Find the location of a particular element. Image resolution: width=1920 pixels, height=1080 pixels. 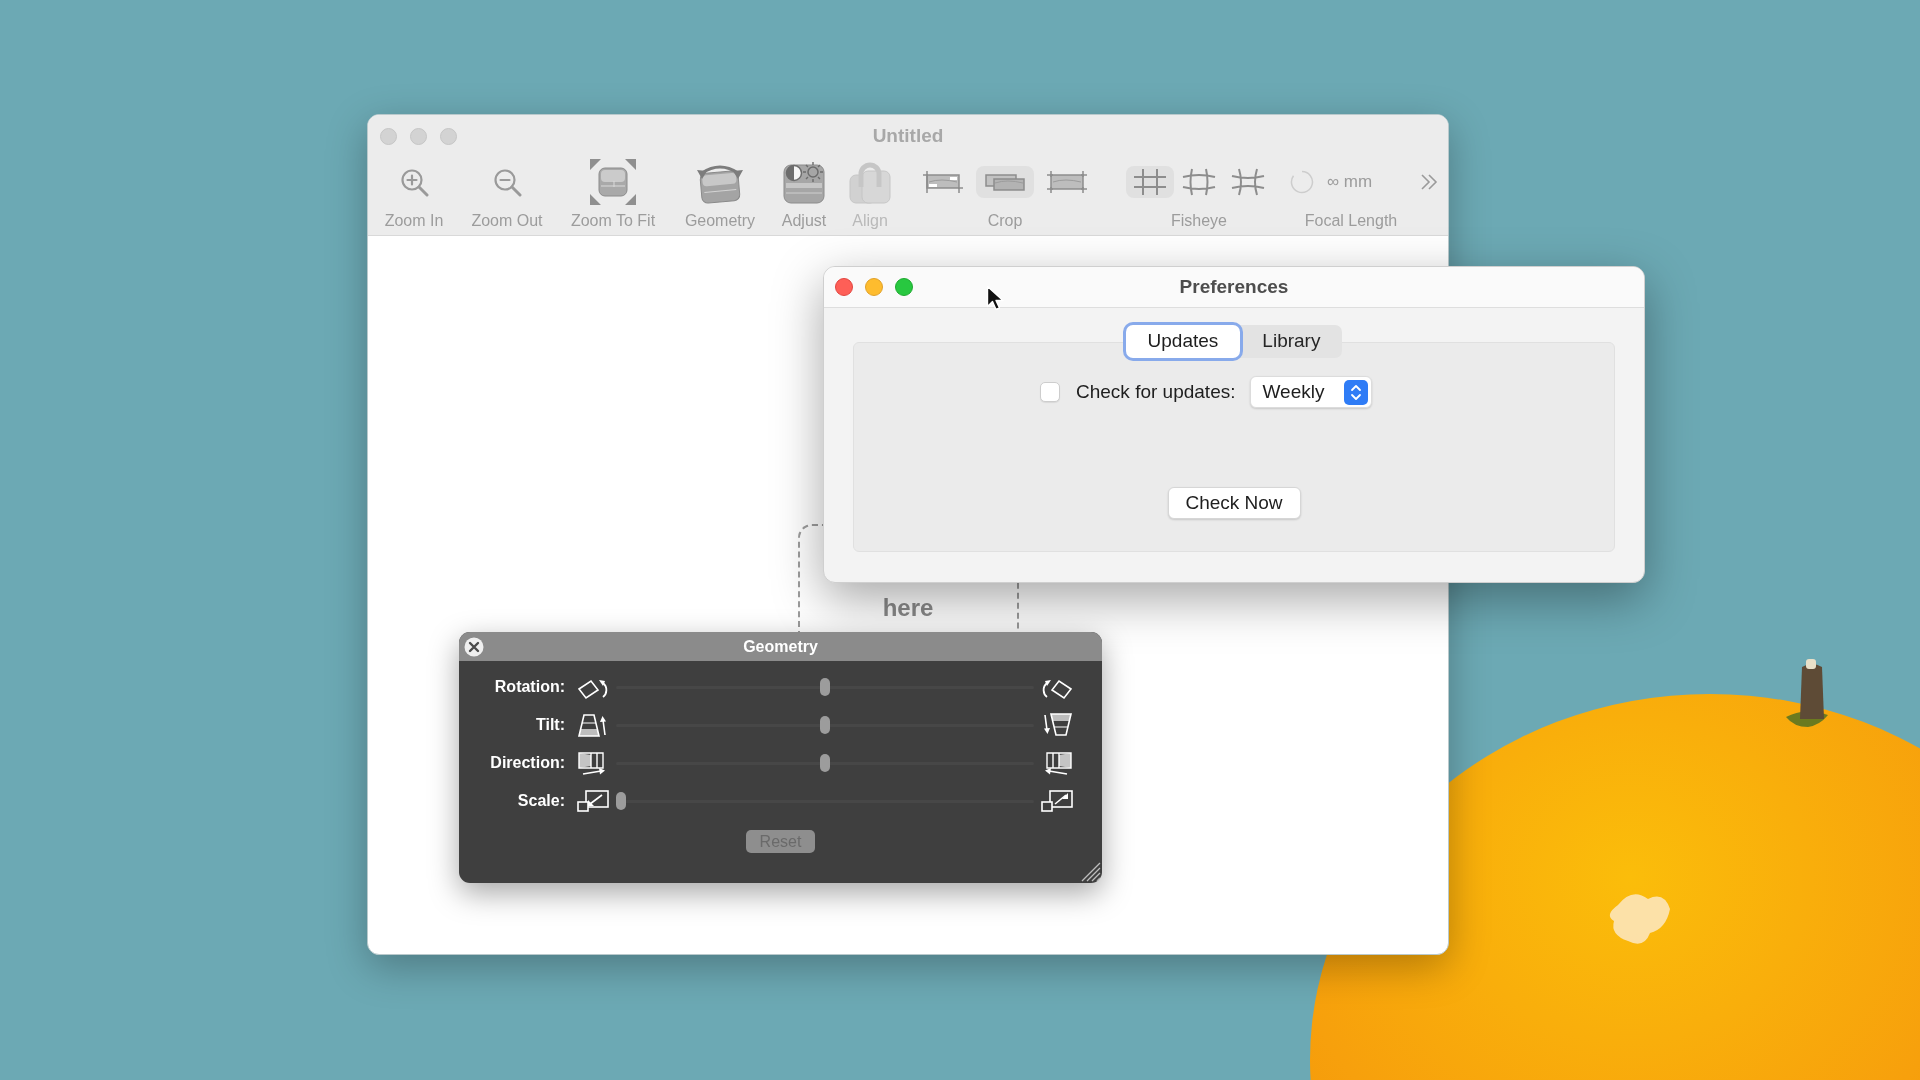

tab: Library is located at coordinates (1291, 341).